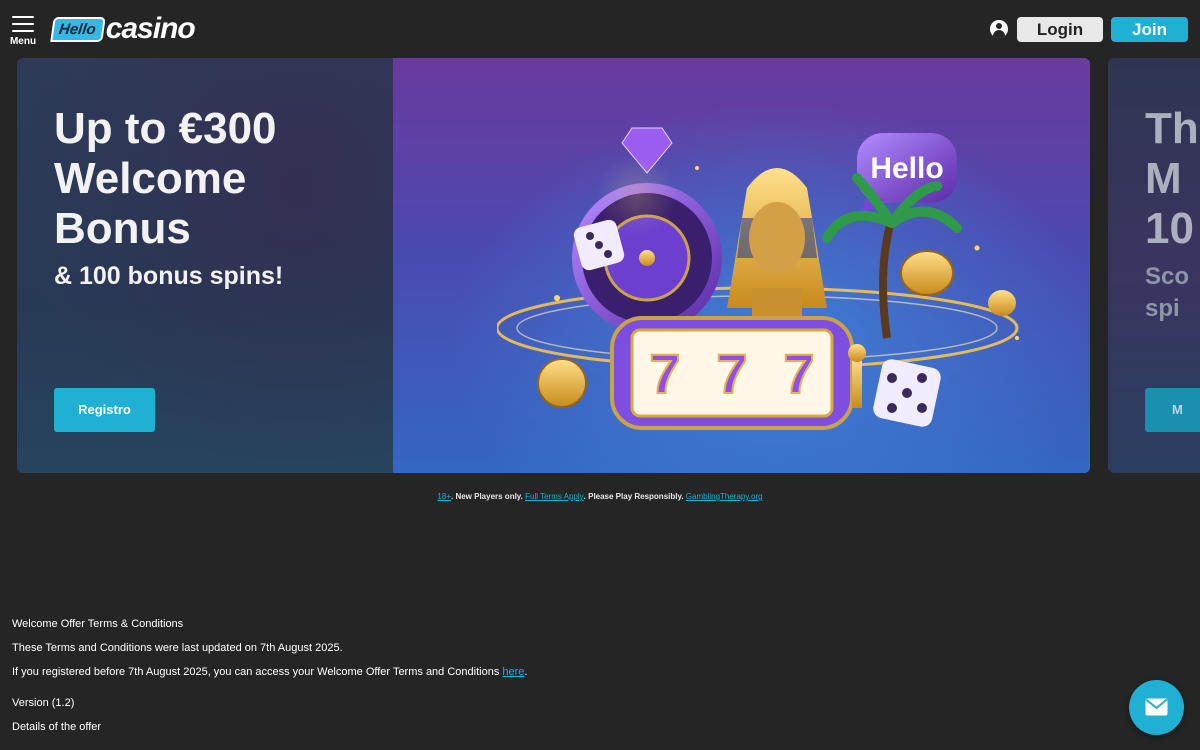  Describe the element at coordinates (165, 178) in the screenshot. I see `hero-title: Up to €300 Welcome Bonus` at that location.